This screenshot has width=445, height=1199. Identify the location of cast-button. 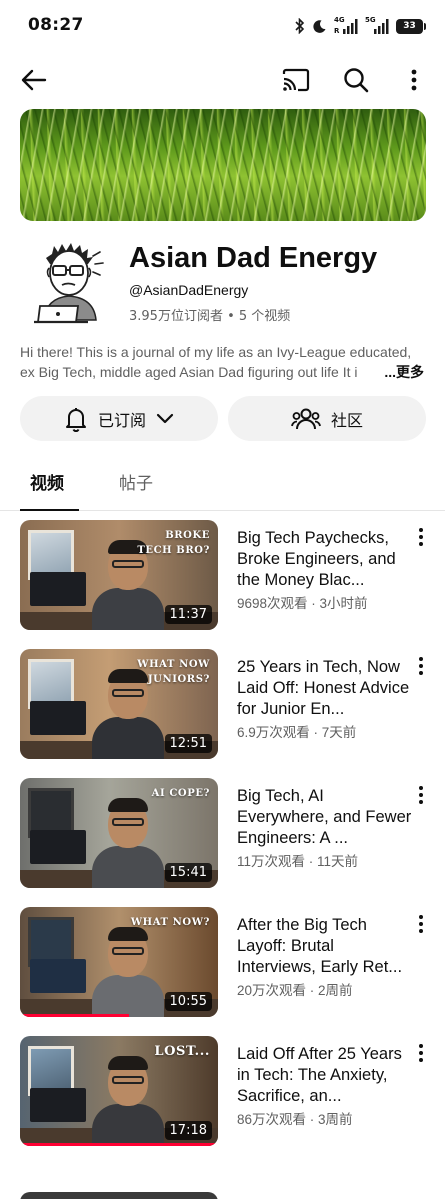
(296, 80).